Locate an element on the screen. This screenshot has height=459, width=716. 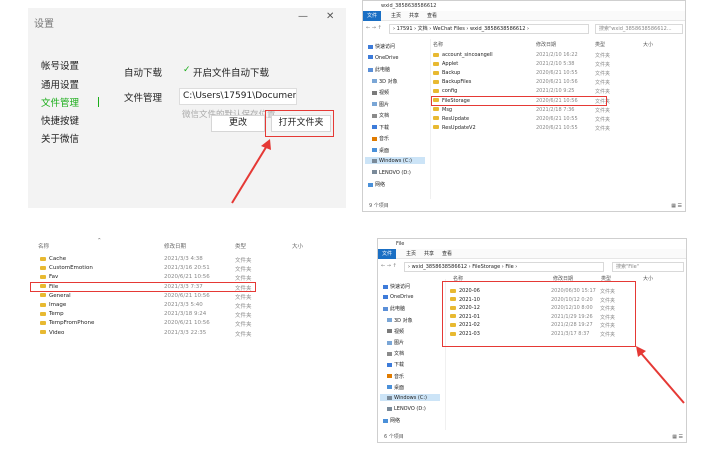
arrow-to-open-folder is located at coordinates (251, 171).